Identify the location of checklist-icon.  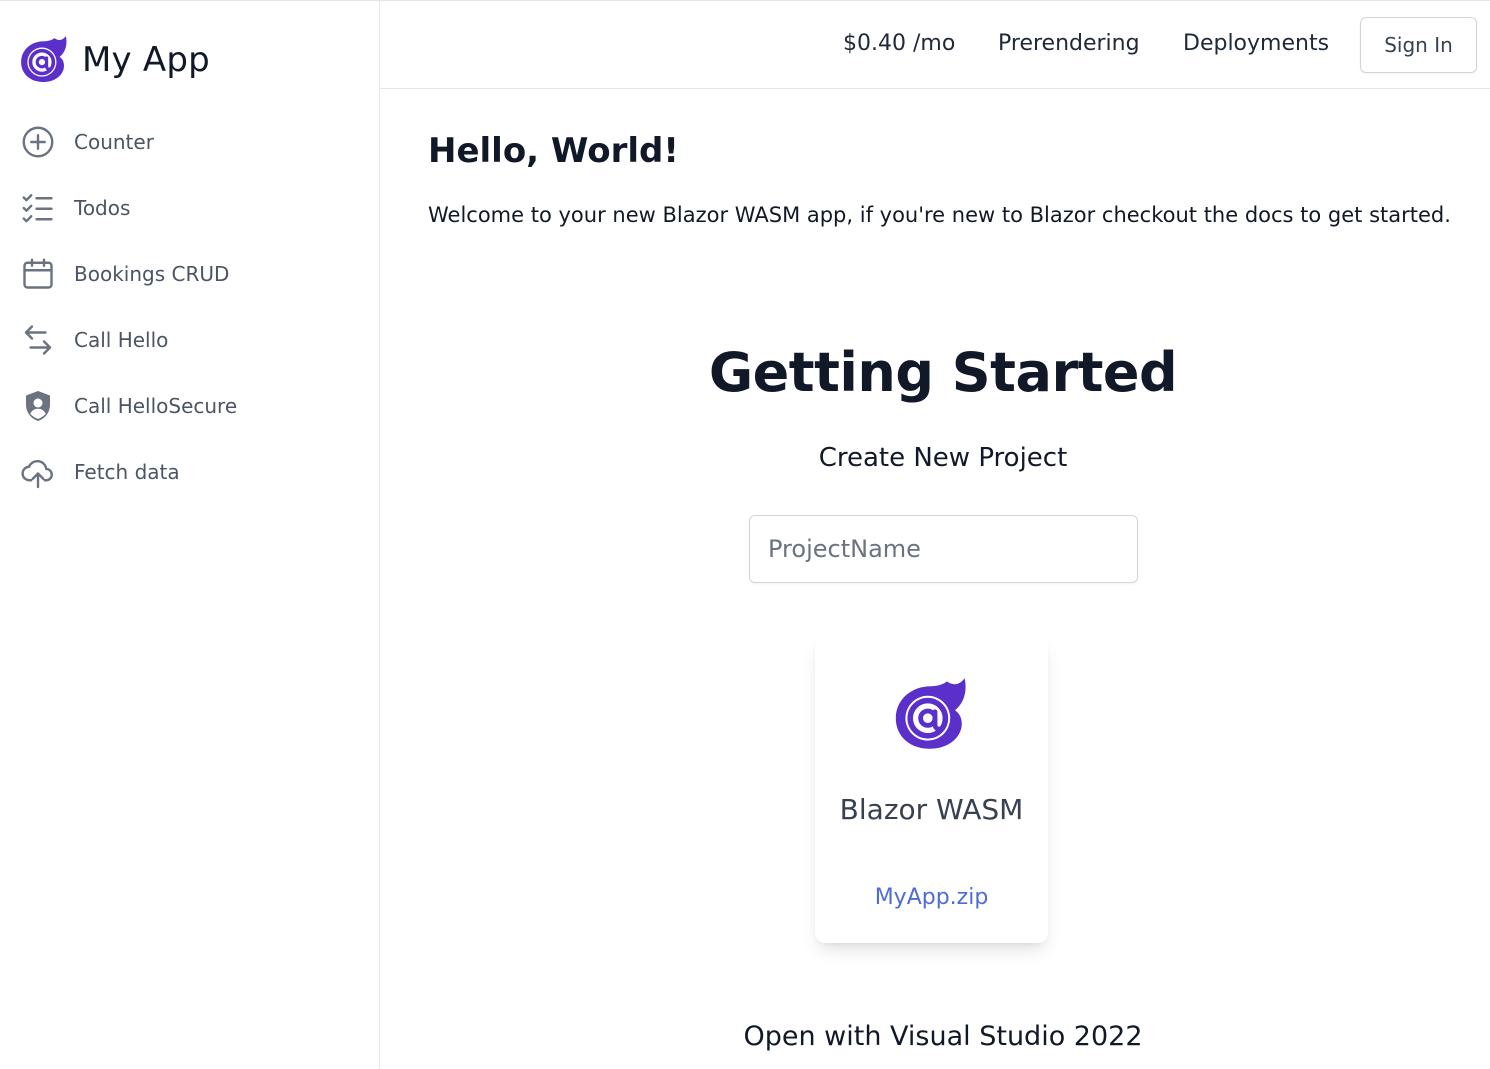
(37, 208).